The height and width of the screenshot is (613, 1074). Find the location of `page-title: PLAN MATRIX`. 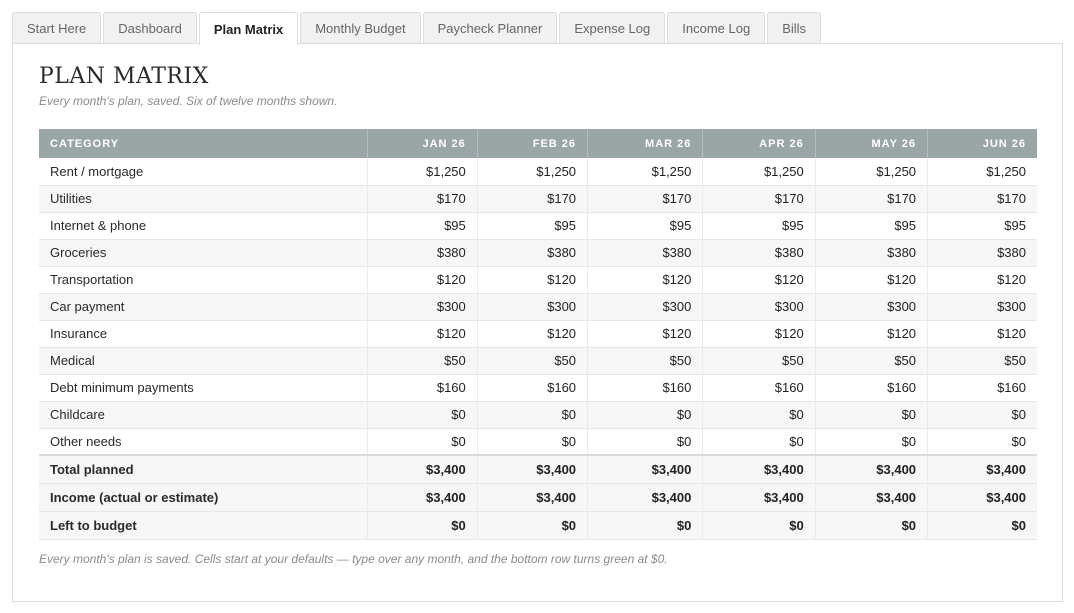

page-title: PLAN MATRIX is located at coordinates (124, 76).